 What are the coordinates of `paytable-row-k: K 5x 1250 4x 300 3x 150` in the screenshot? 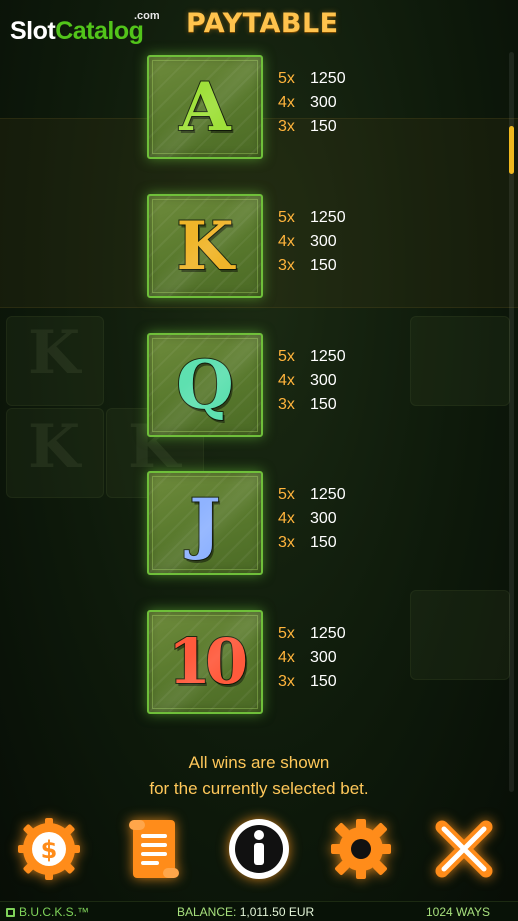 It's located at (259, 246).